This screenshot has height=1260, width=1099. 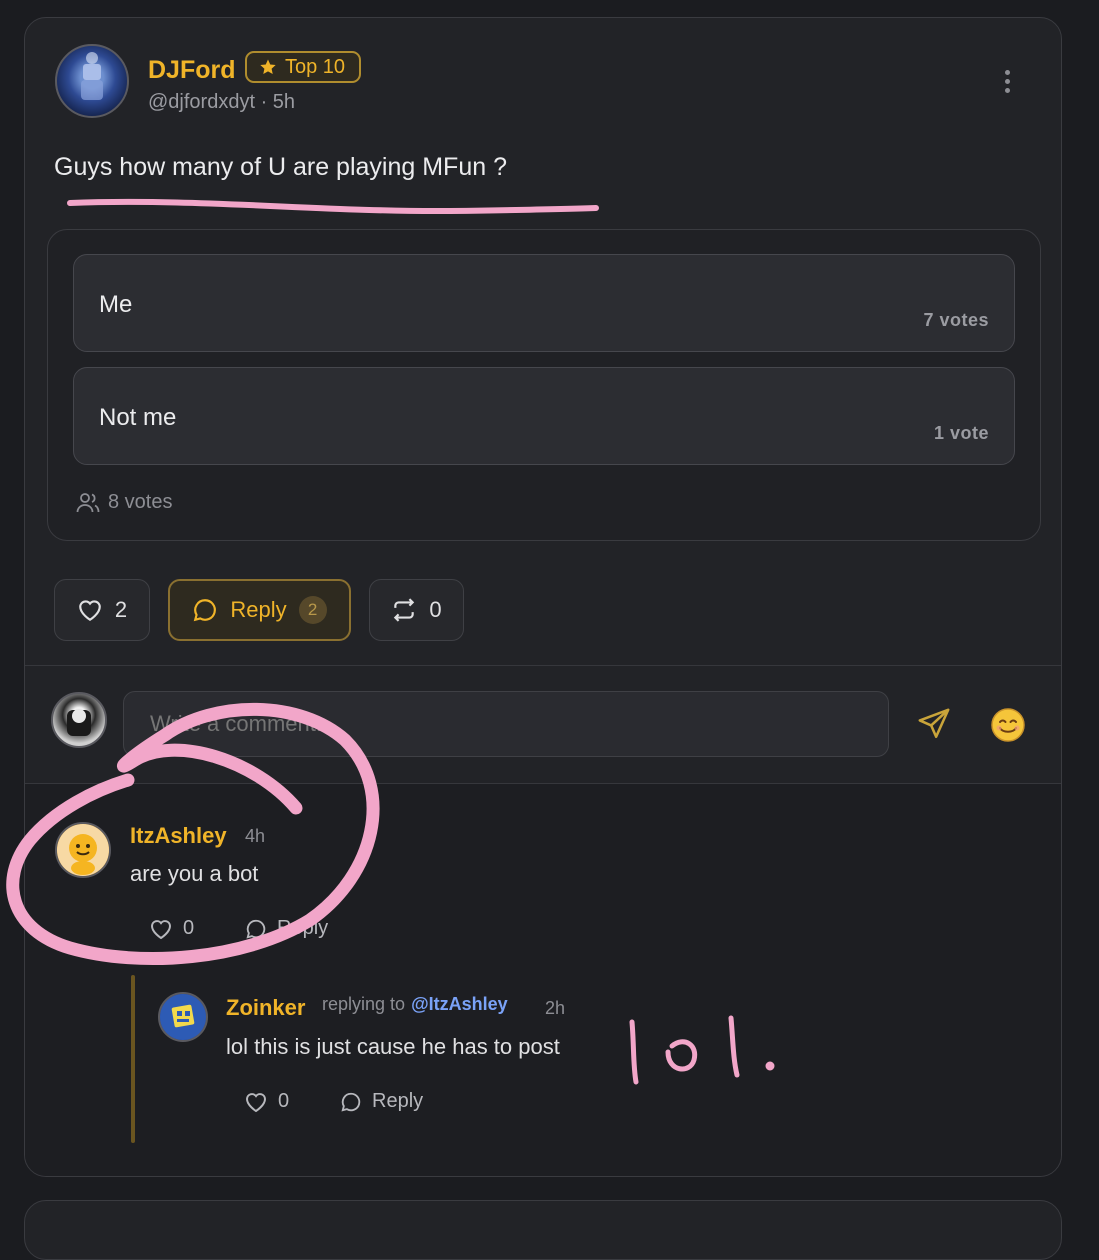 I want to click on poll-option: Not me 1 vote, so click(x=544, y=416).